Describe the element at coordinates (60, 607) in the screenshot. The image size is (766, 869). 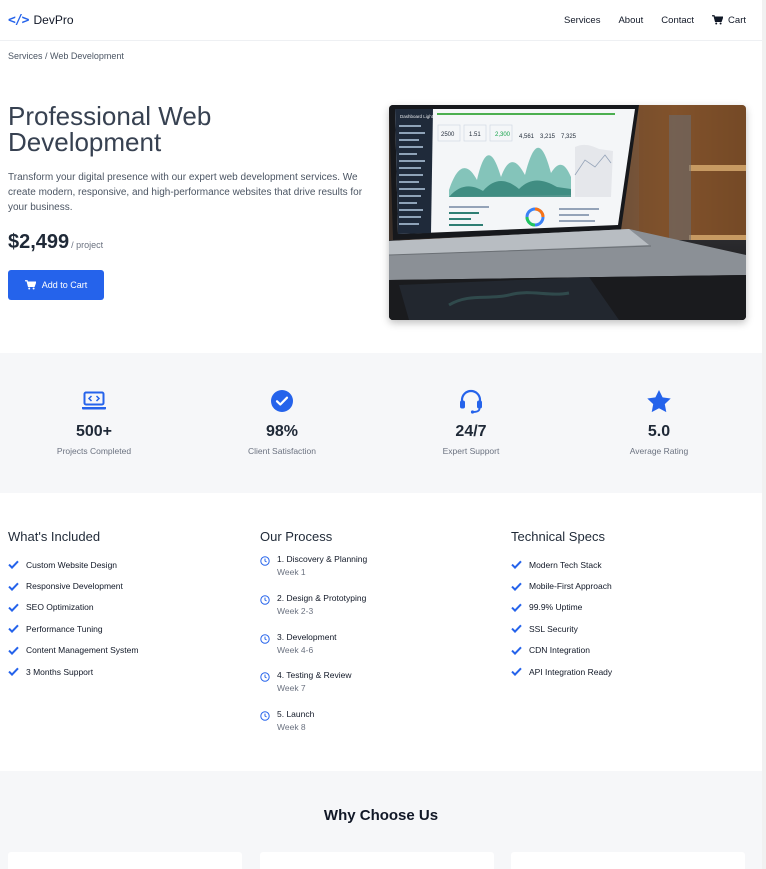
I see `list-item-label: SEO Optimization` at that location.